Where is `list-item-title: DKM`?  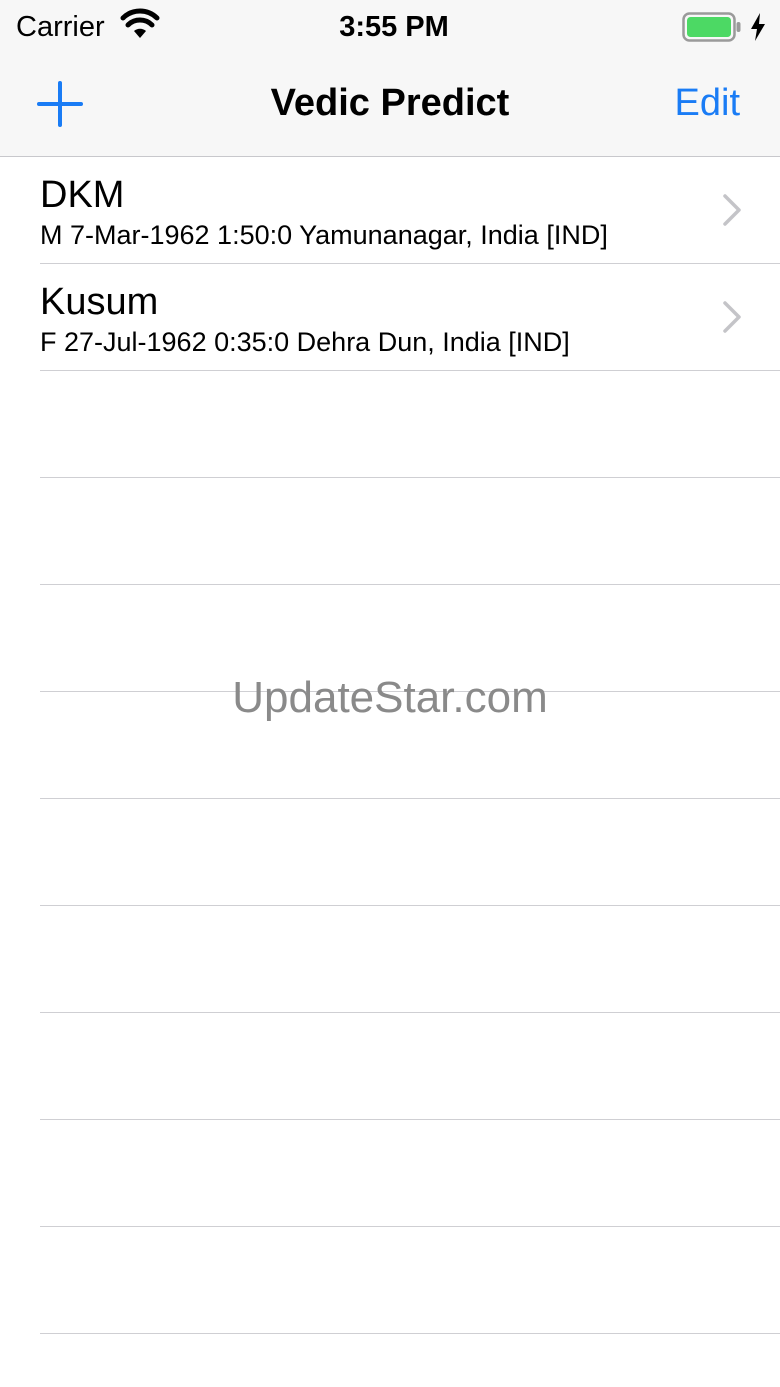 list-item-title: DKM is located at coordinates (82, 195).